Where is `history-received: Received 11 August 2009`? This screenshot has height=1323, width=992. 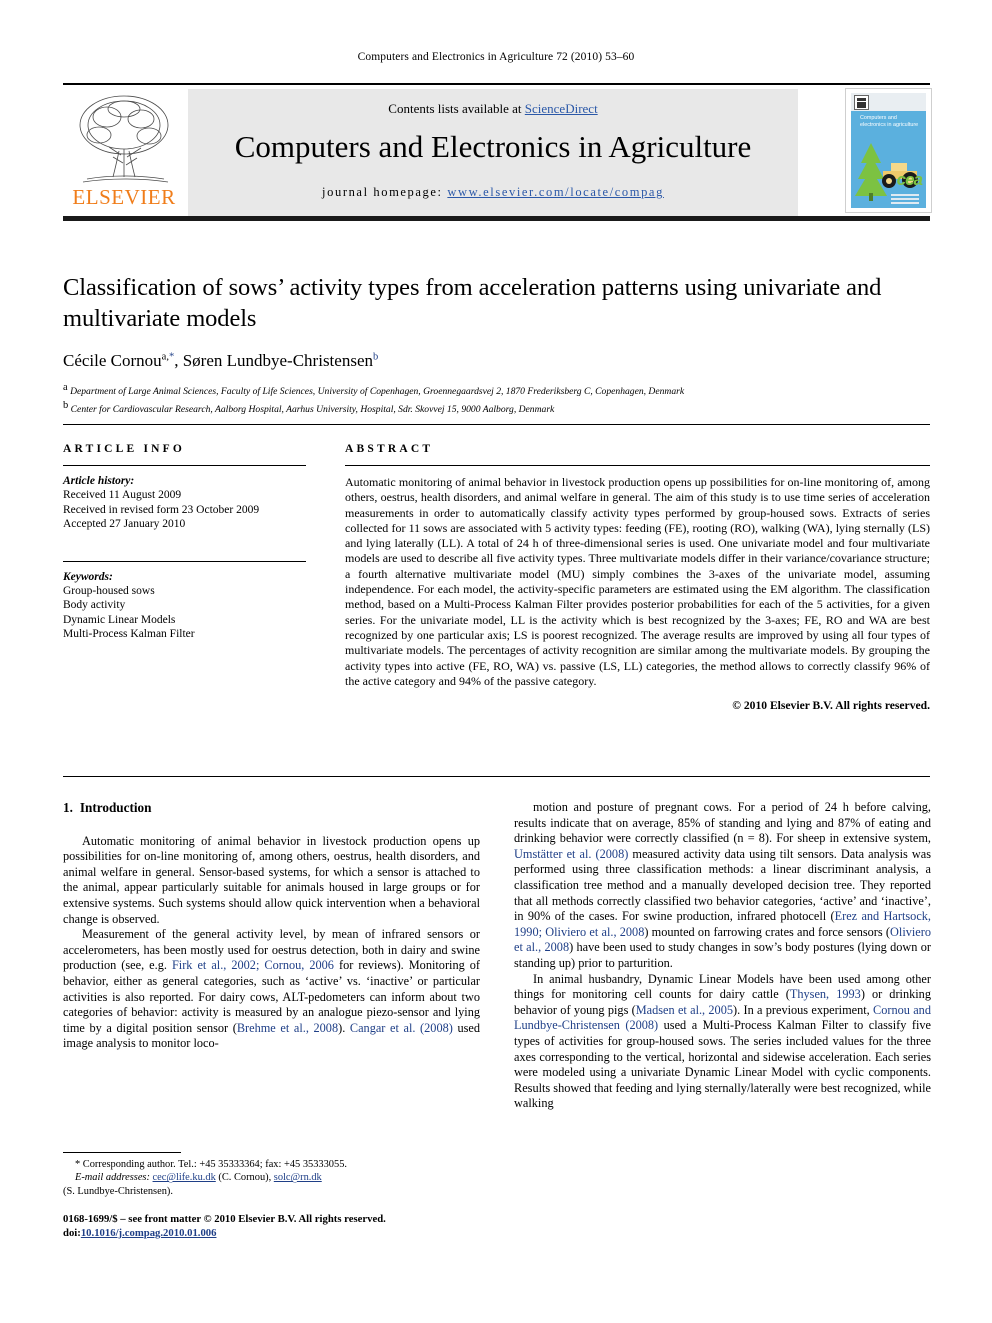
history-received: Received 11 August 2009 is located at coordinates (122, 495).